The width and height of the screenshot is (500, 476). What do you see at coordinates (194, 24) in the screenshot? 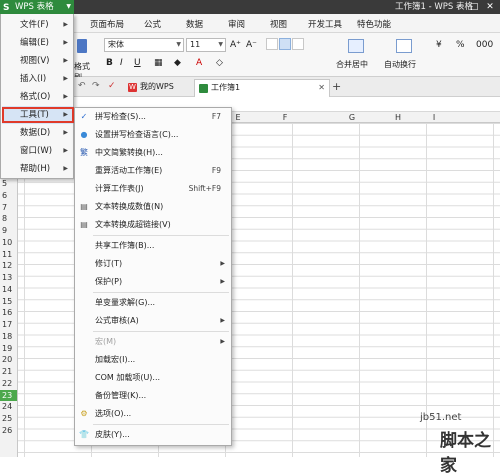
I see `tab-data: 数据` at bounding box center [194, 24].